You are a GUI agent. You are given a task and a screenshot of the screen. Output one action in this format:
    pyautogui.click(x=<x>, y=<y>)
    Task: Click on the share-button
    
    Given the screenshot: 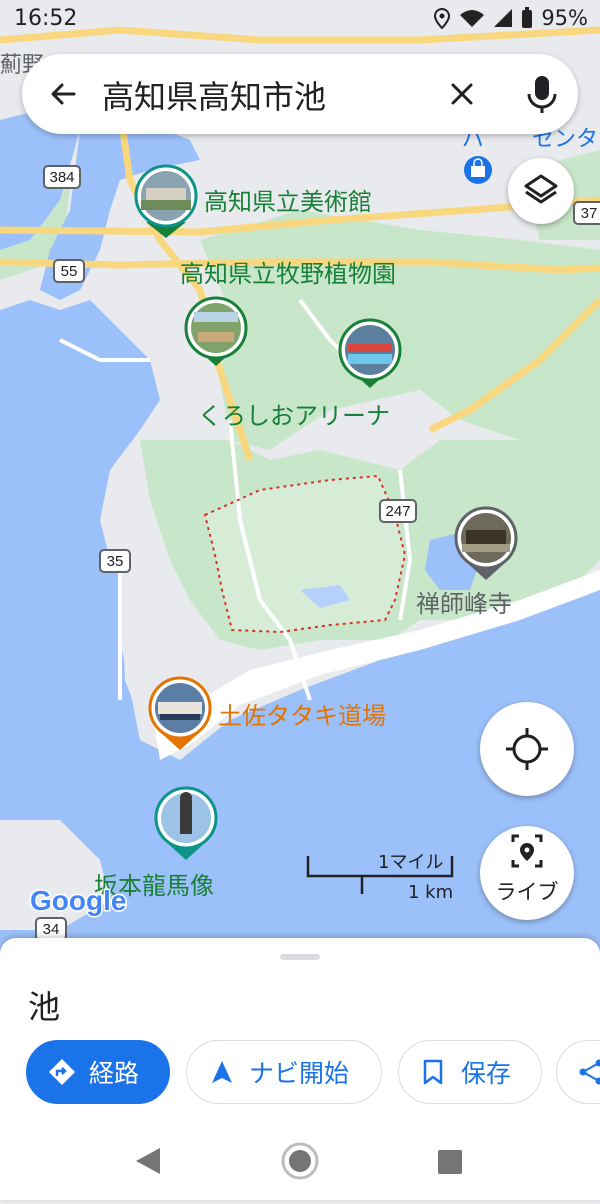 What is the action you would take?
    pyautogui.click(x=578, y=1072)
    